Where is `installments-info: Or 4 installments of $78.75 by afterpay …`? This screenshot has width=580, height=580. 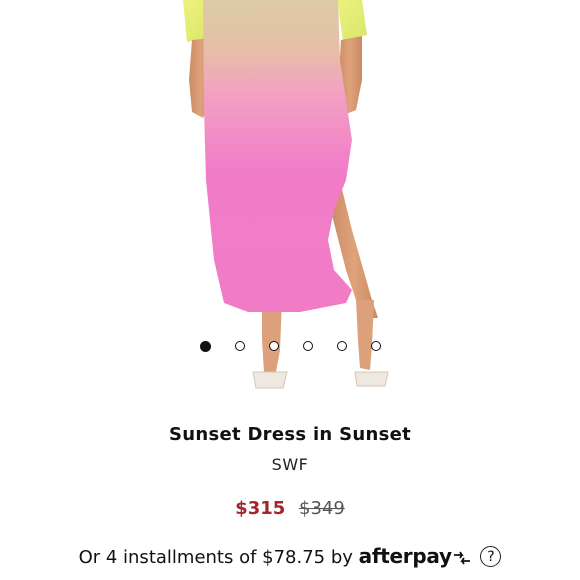 installments-info: Or 4 installments of $78.75 by afterpay … is located at coordinates (290, 557).